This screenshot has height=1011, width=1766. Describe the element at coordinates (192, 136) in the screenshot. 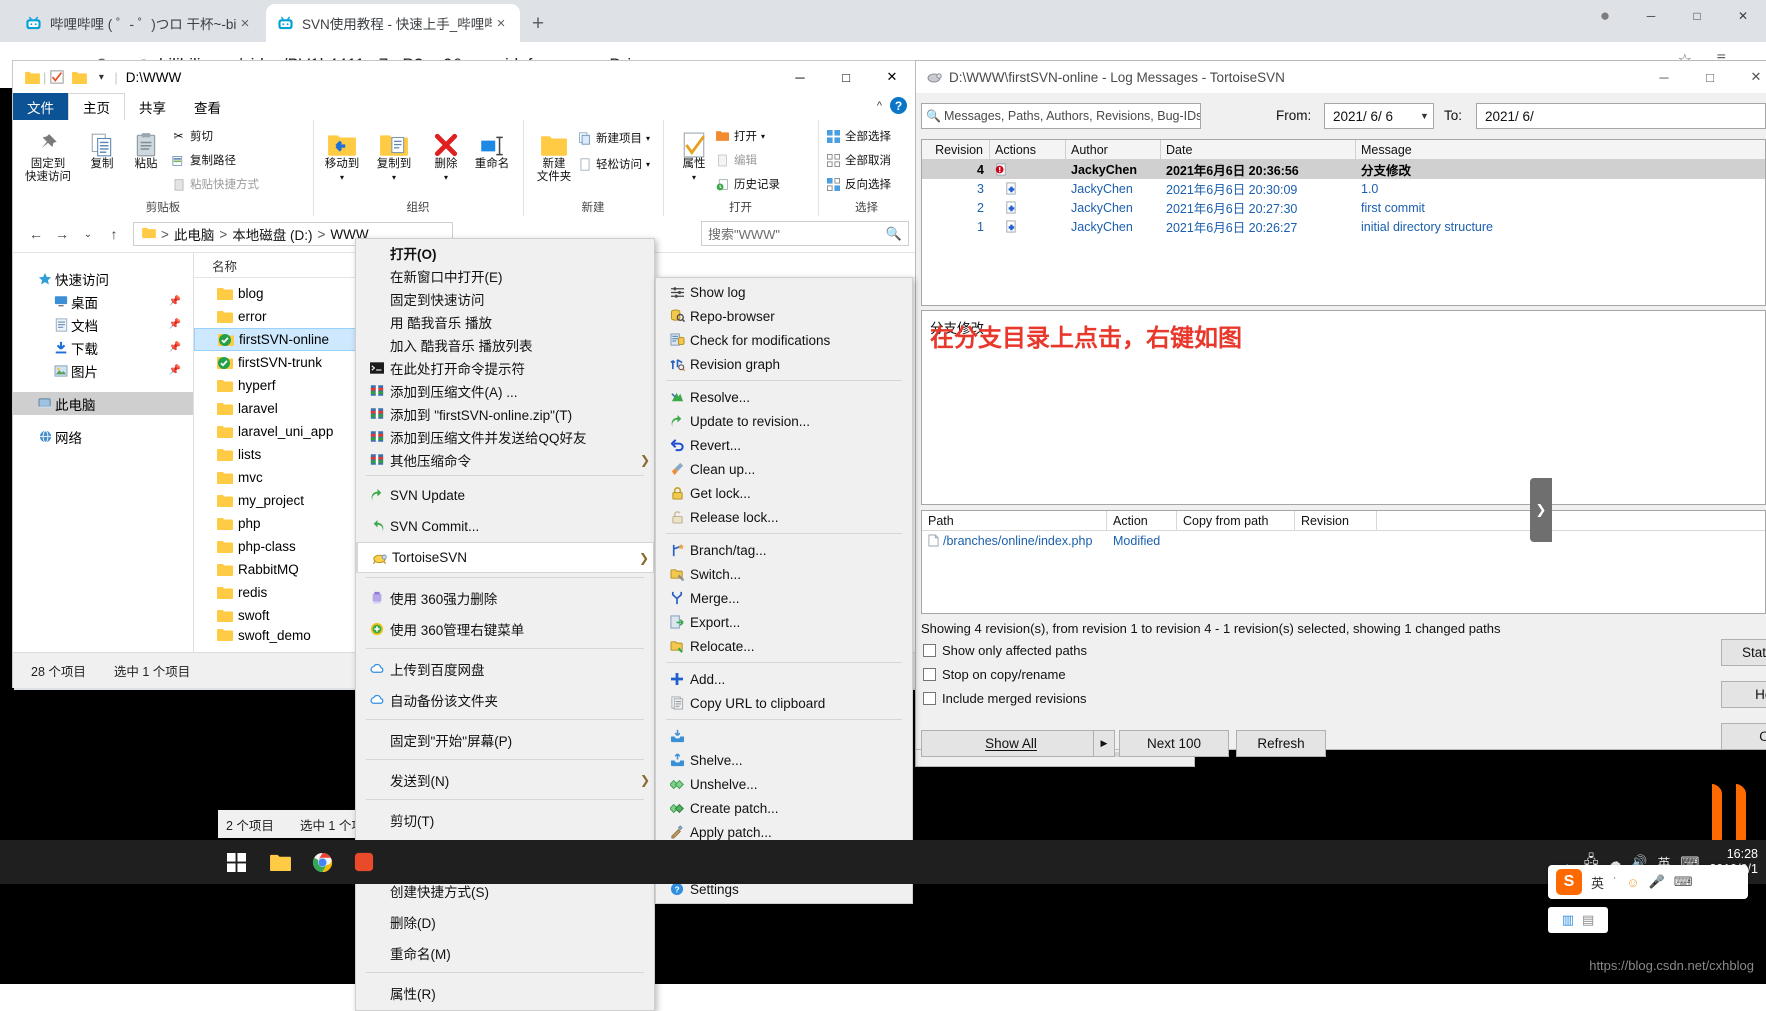

I see `cut-button: ✂ 剪切` at that location.